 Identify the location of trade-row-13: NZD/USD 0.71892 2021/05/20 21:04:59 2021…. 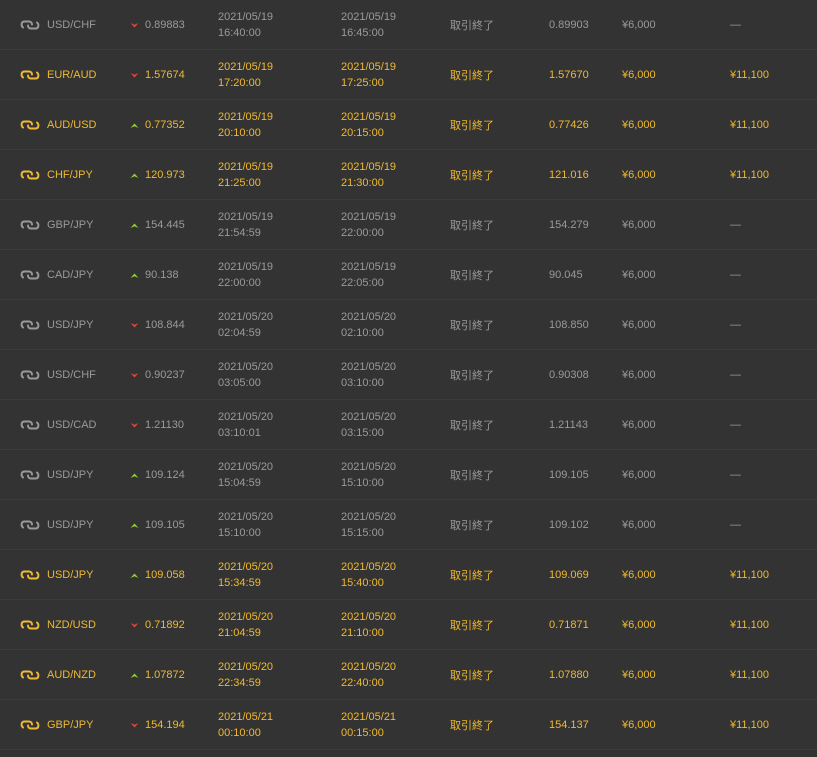
(408, 625).